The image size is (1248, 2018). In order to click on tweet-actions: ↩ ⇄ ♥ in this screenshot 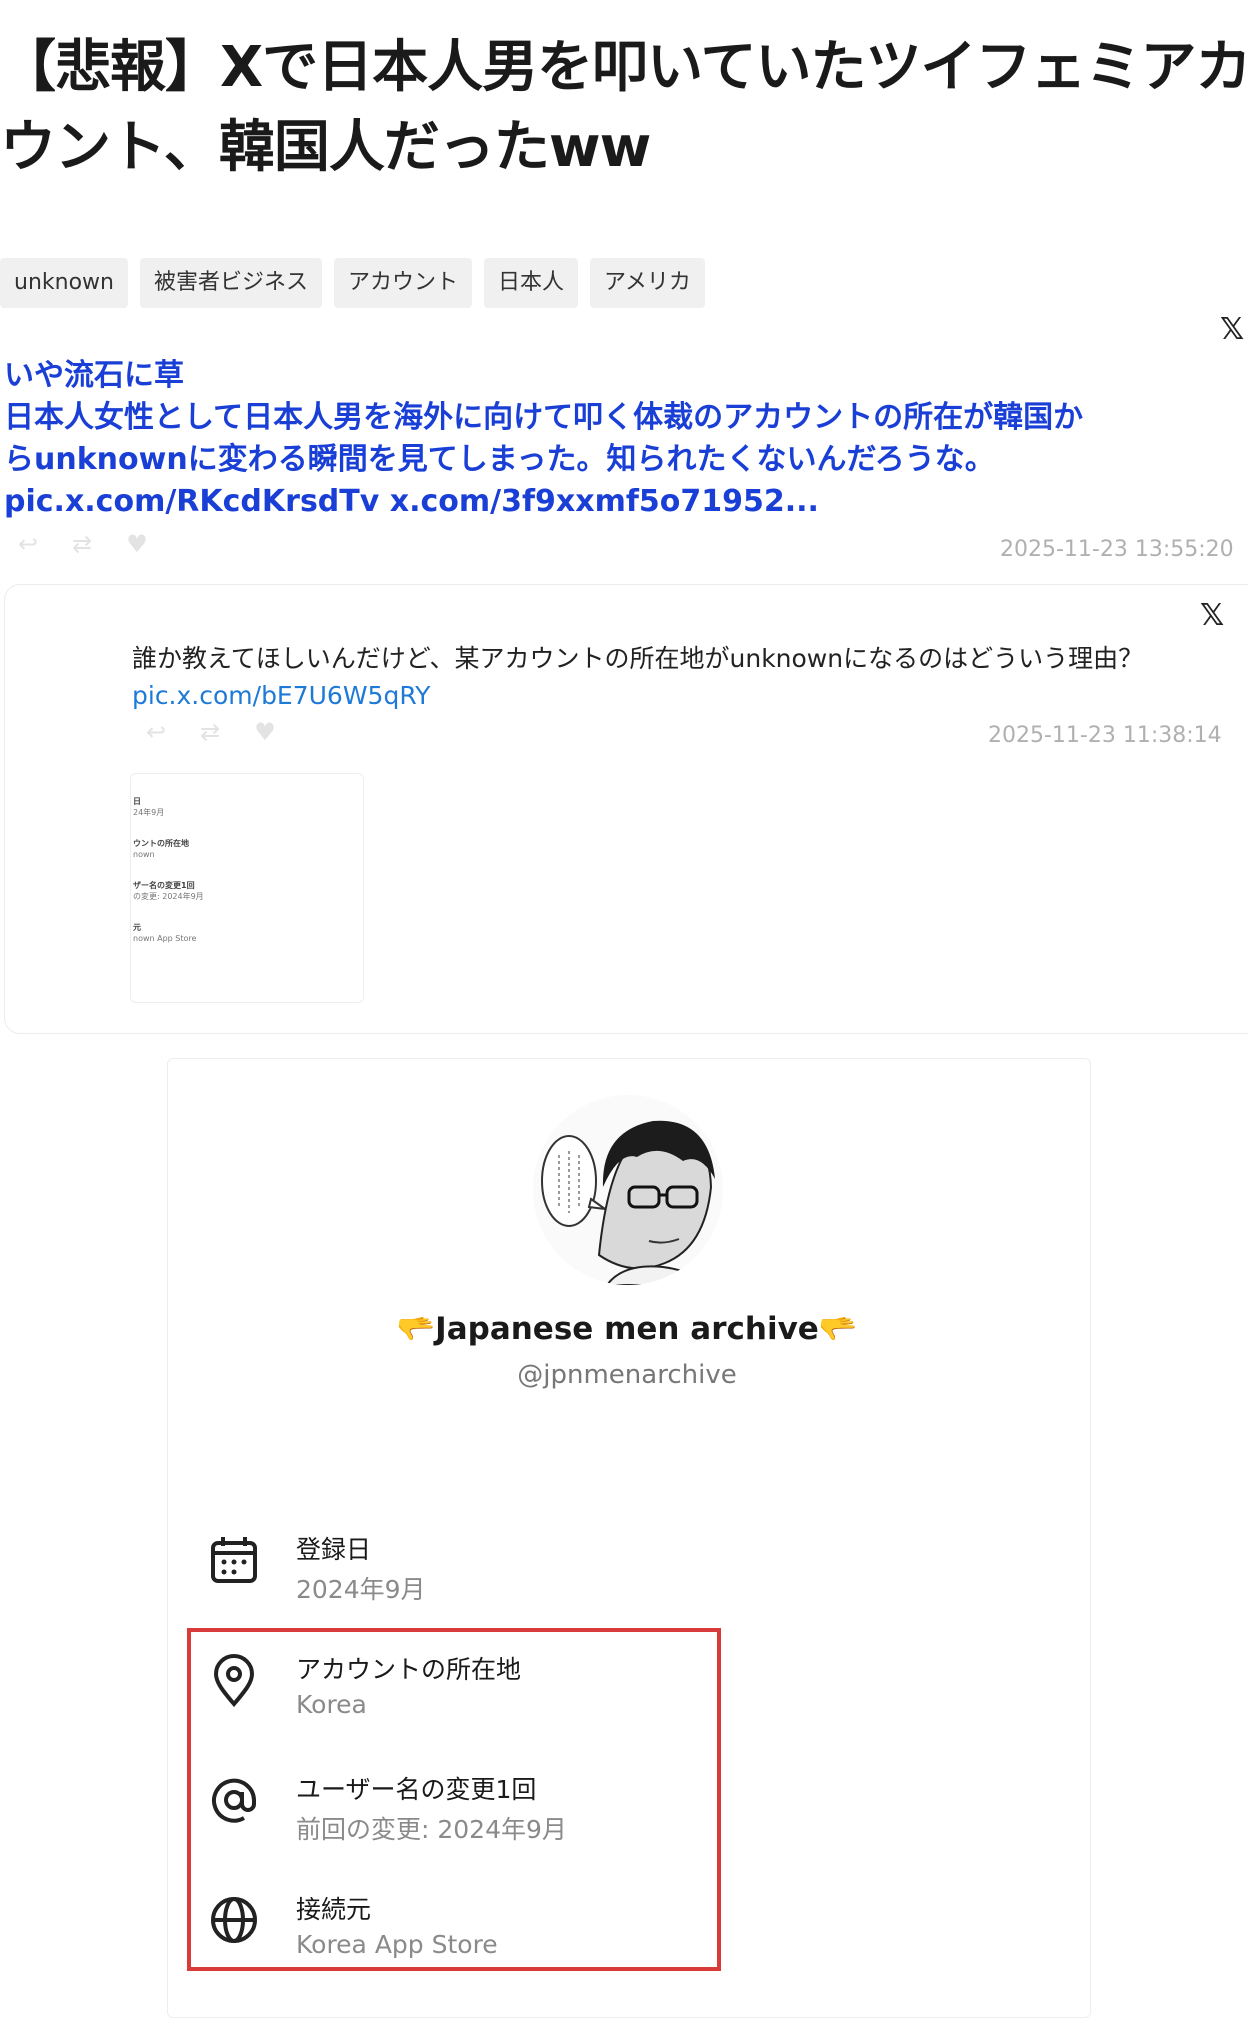, I will do `click(83, 544)`.